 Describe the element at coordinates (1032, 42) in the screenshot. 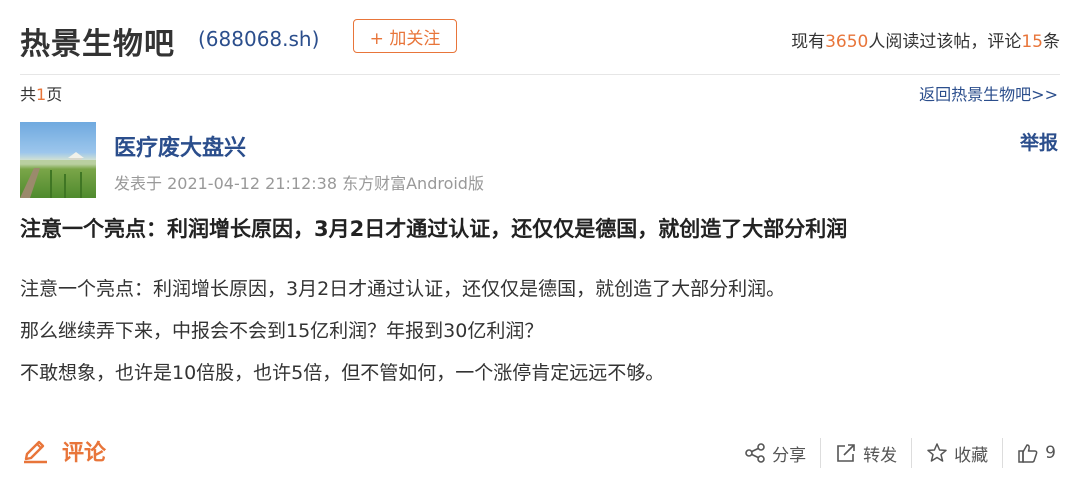

I see `comment-count: 15` at that location.